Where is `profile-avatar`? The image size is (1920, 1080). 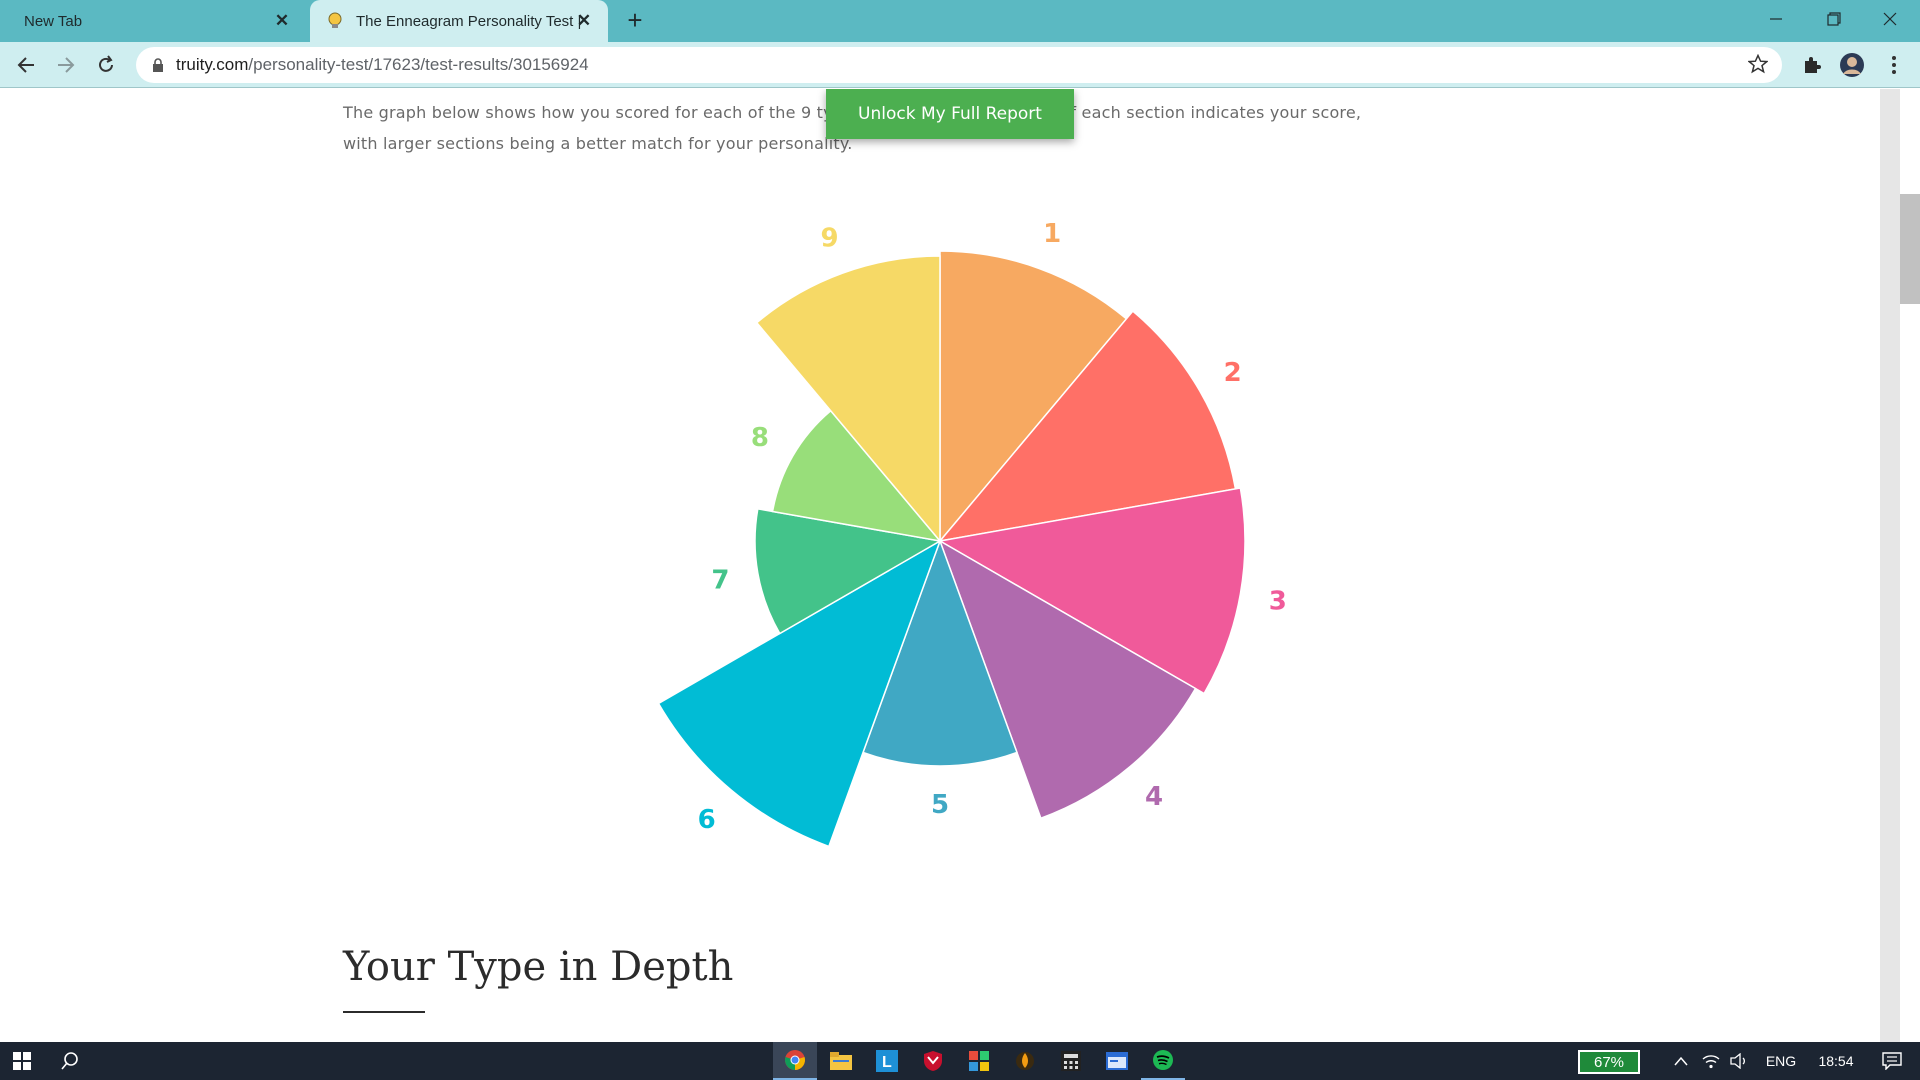
profile-avatar is located at coordinates (1852, 65).